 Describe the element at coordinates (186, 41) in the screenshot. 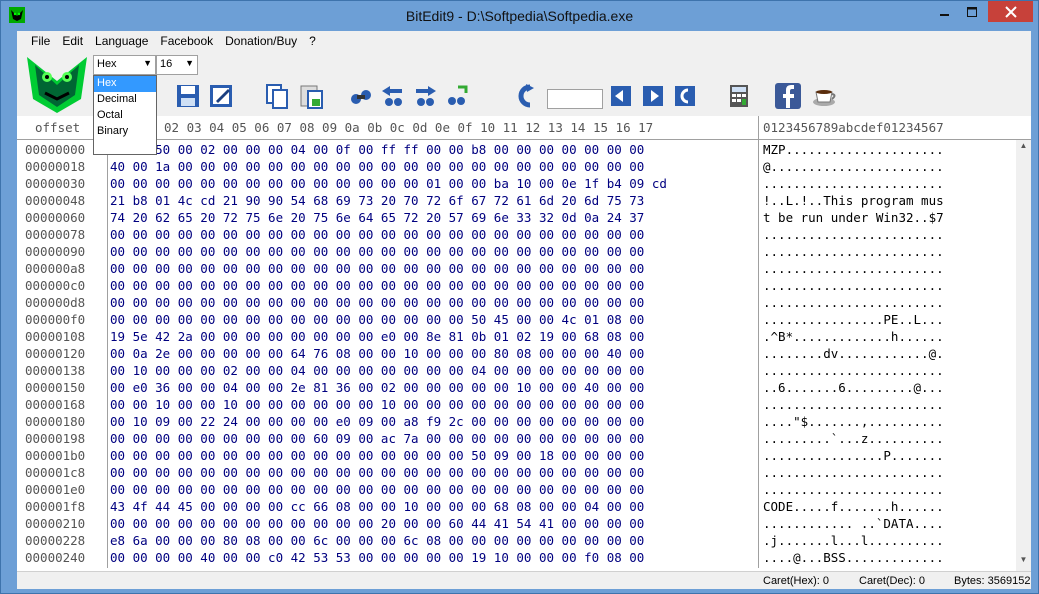

I see `menu-facebook: Facebook` at that location.